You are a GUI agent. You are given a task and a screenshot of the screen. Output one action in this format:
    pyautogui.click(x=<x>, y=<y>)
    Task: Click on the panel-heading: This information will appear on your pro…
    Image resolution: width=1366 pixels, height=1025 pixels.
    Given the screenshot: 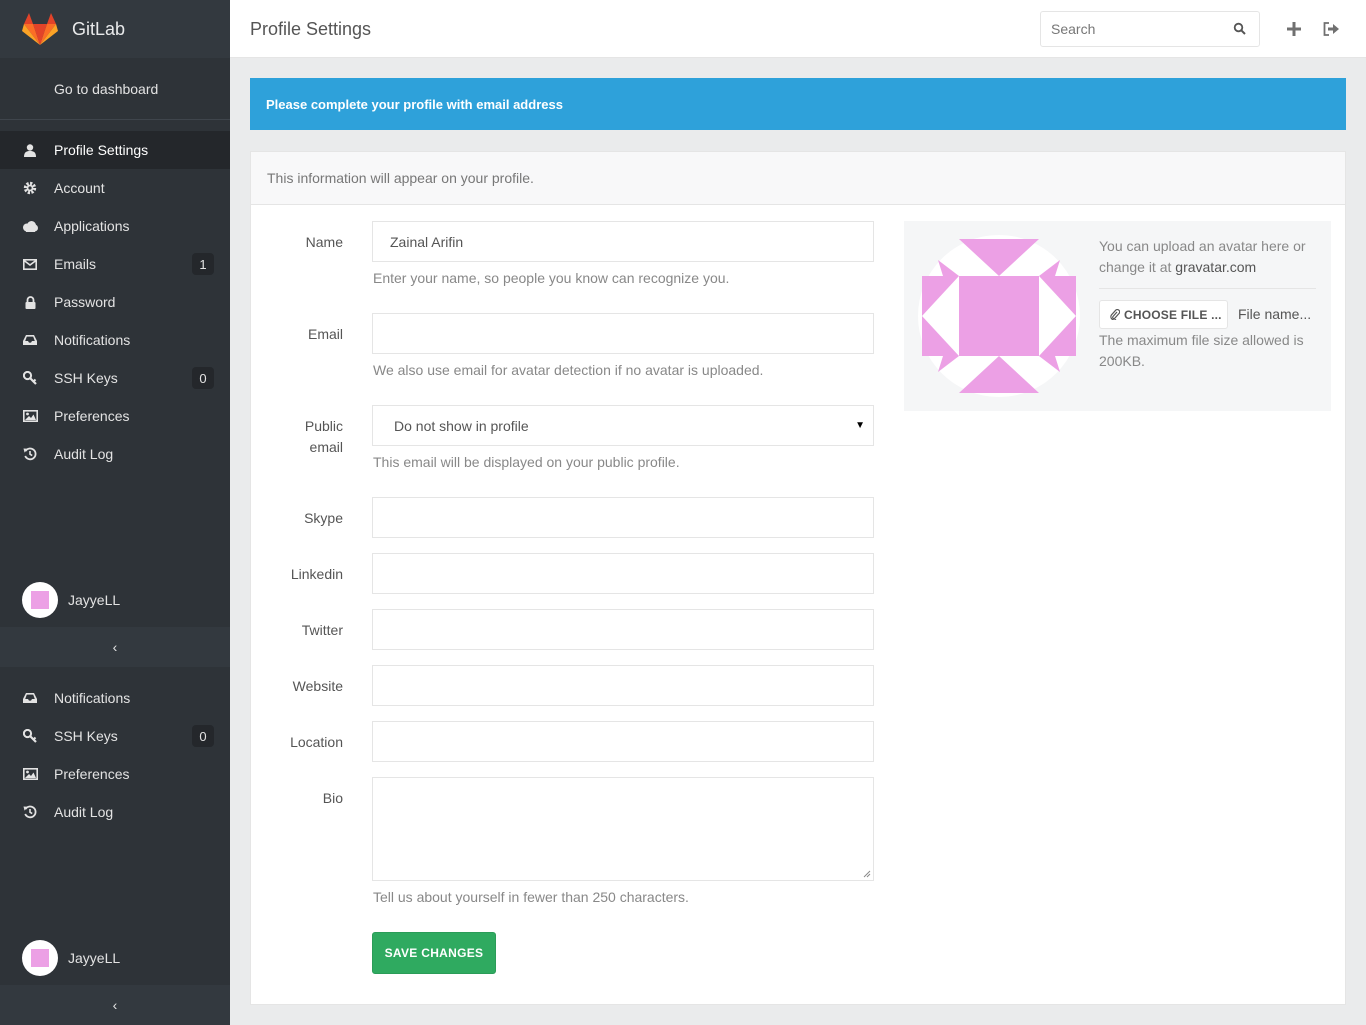 What is the action you would take?
    pyautogui.click(x=798, y=178)
    